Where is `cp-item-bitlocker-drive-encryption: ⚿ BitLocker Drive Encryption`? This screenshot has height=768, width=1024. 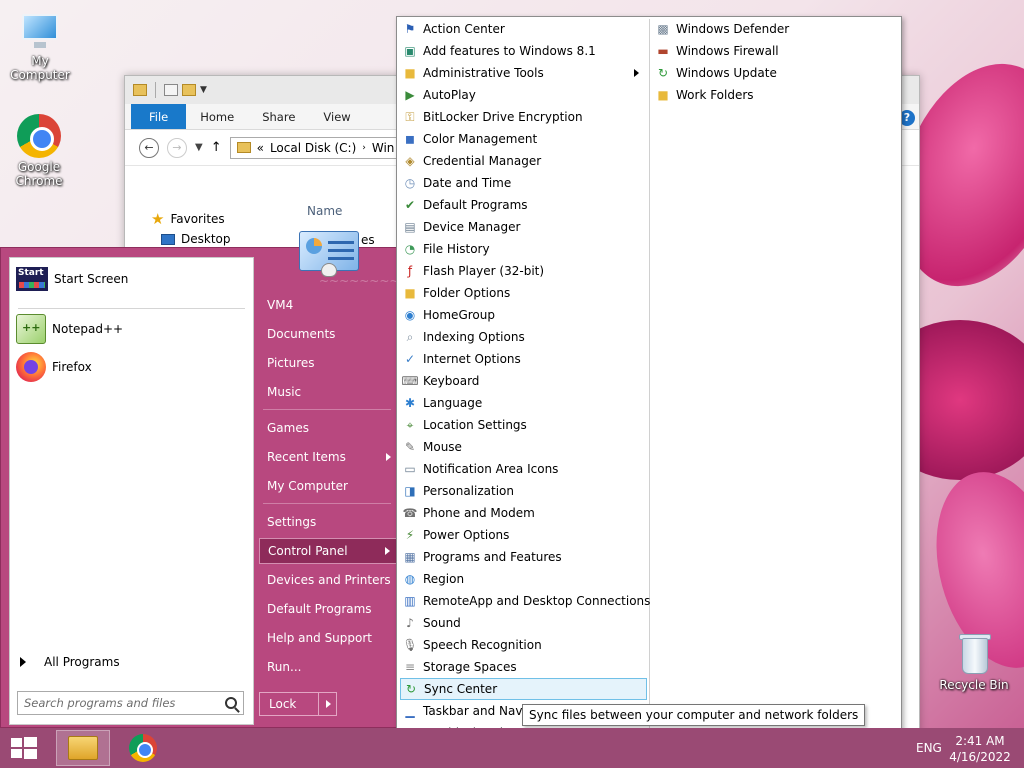
cp-item-bitlocker-drive-encryption: ⚿ BitLocker Drive Encryption is located at coordinates (523, 117).